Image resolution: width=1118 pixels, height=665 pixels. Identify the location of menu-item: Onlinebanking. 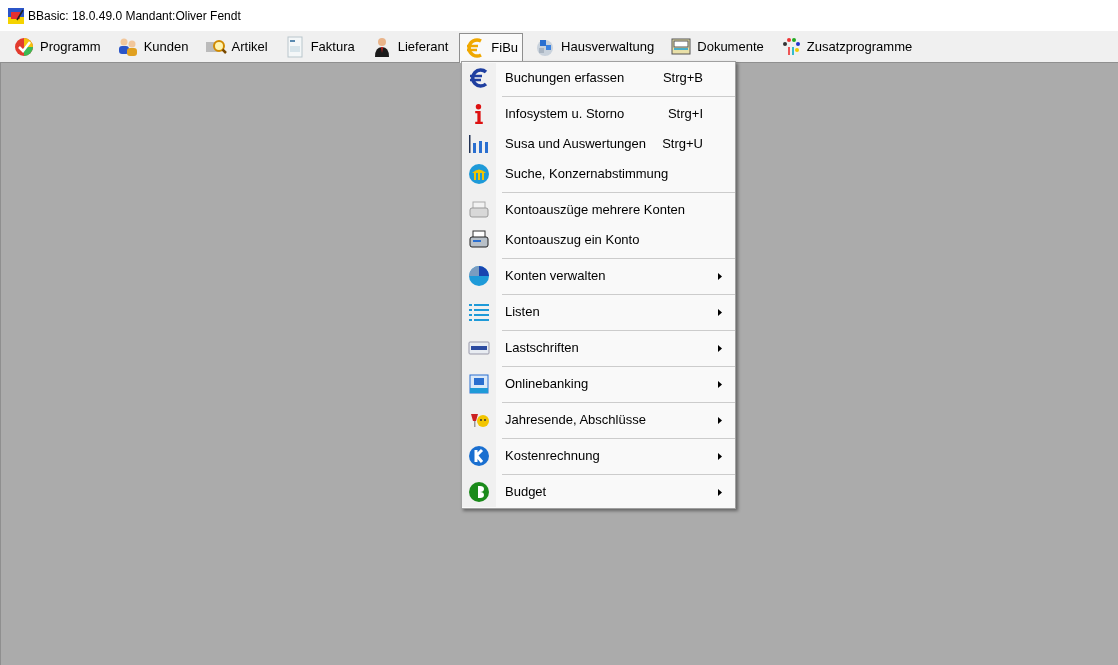
(598, 381).